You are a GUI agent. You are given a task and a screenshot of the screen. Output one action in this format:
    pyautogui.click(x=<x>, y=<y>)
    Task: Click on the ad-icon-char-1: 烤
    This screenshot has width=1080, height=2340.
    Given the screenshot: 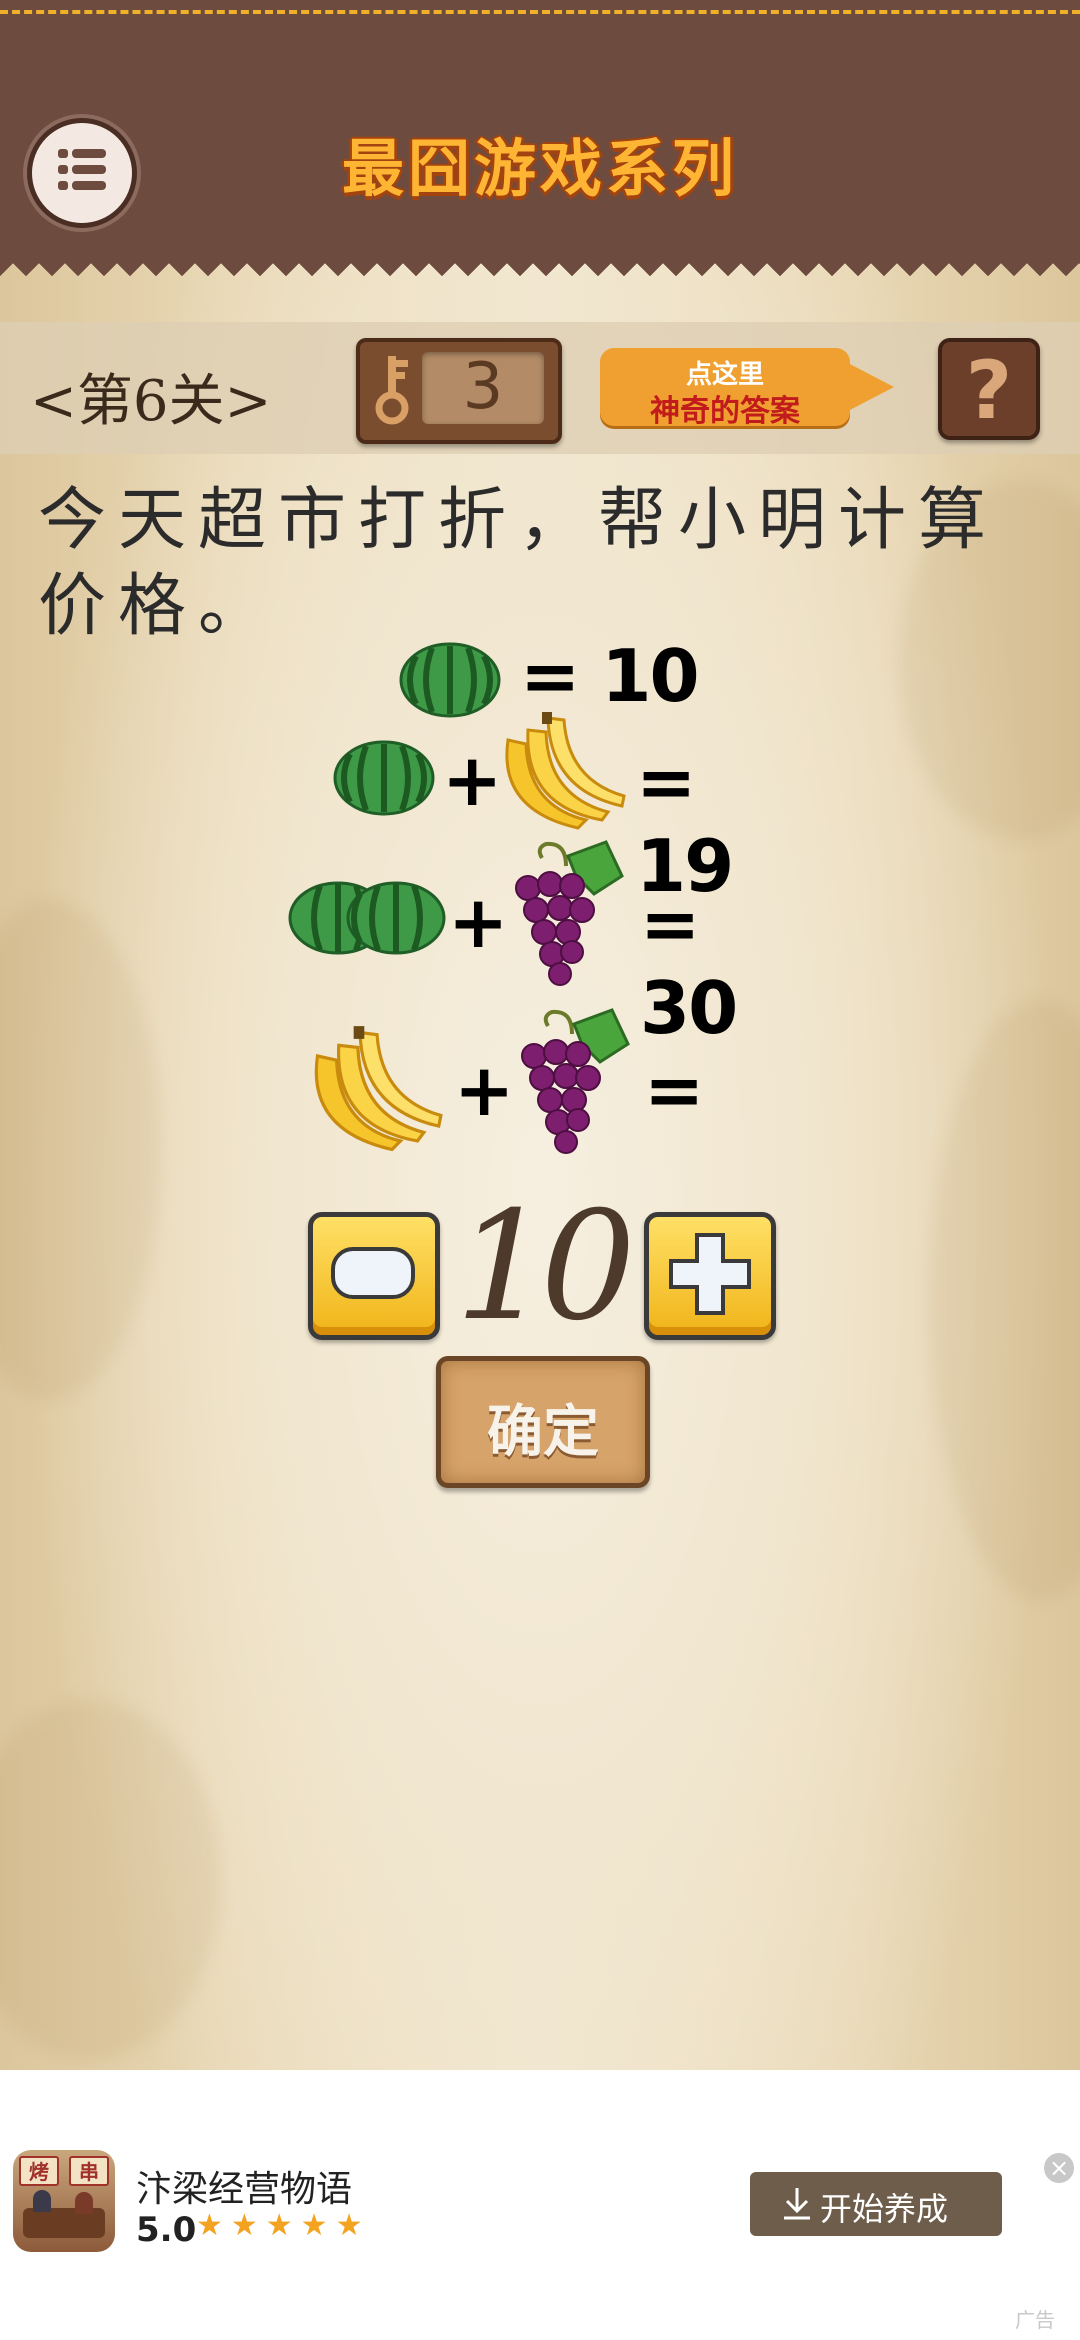 What is the action you would take?
    pyautogui.click(x=39, y=2172)
    